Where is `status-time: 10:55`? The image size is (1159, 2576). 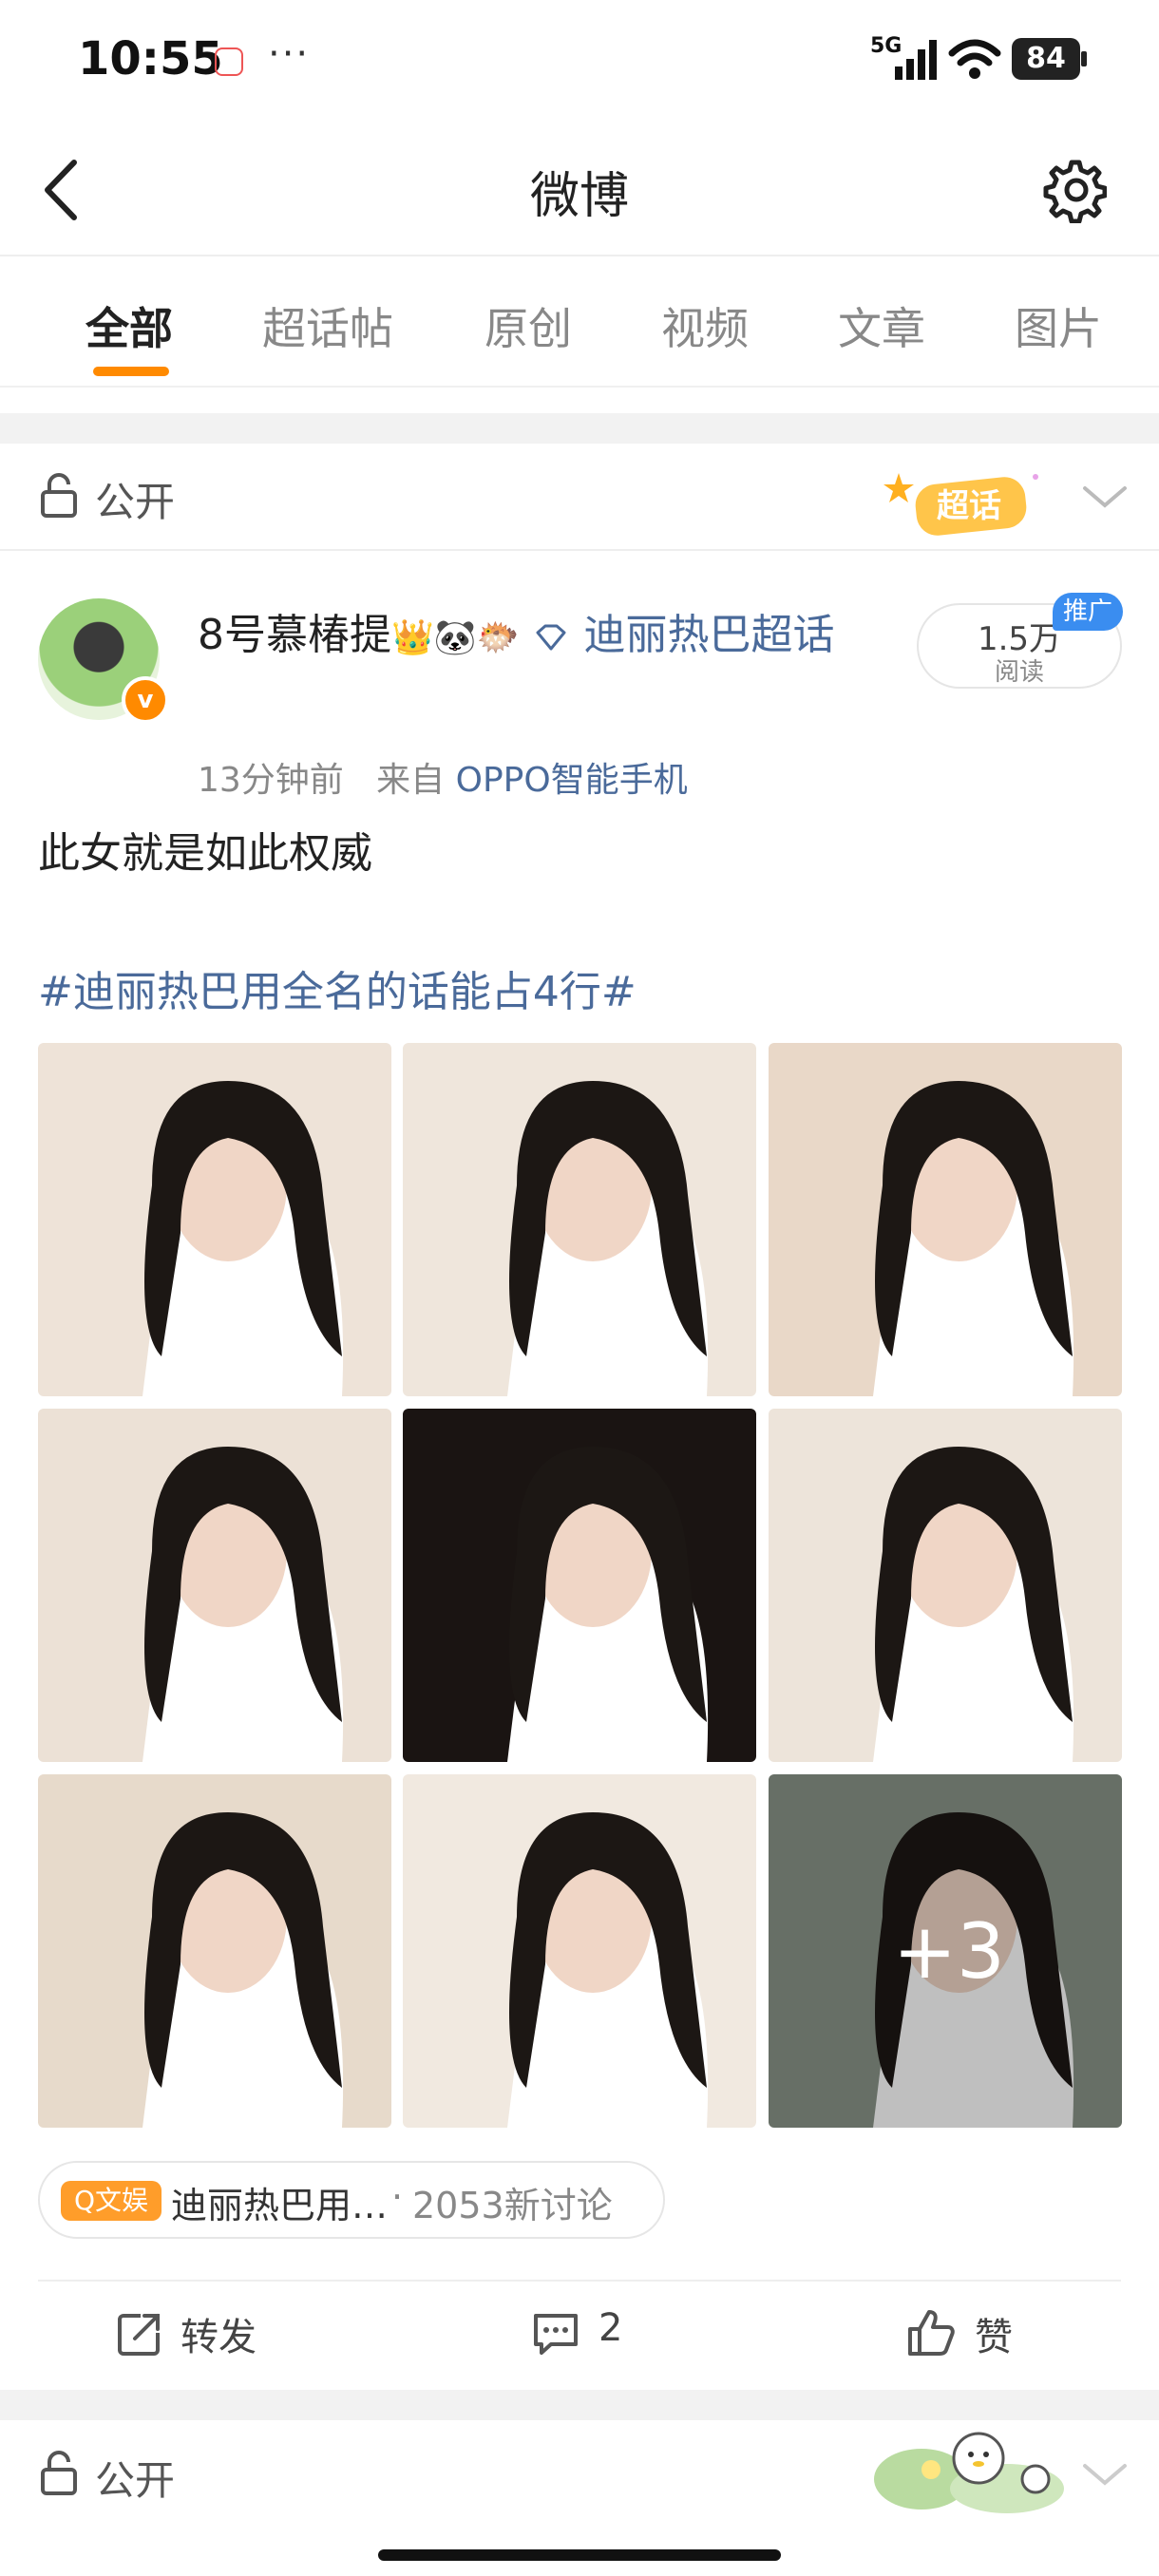
status-time: 10:55 is located at coordinates (150, 58).